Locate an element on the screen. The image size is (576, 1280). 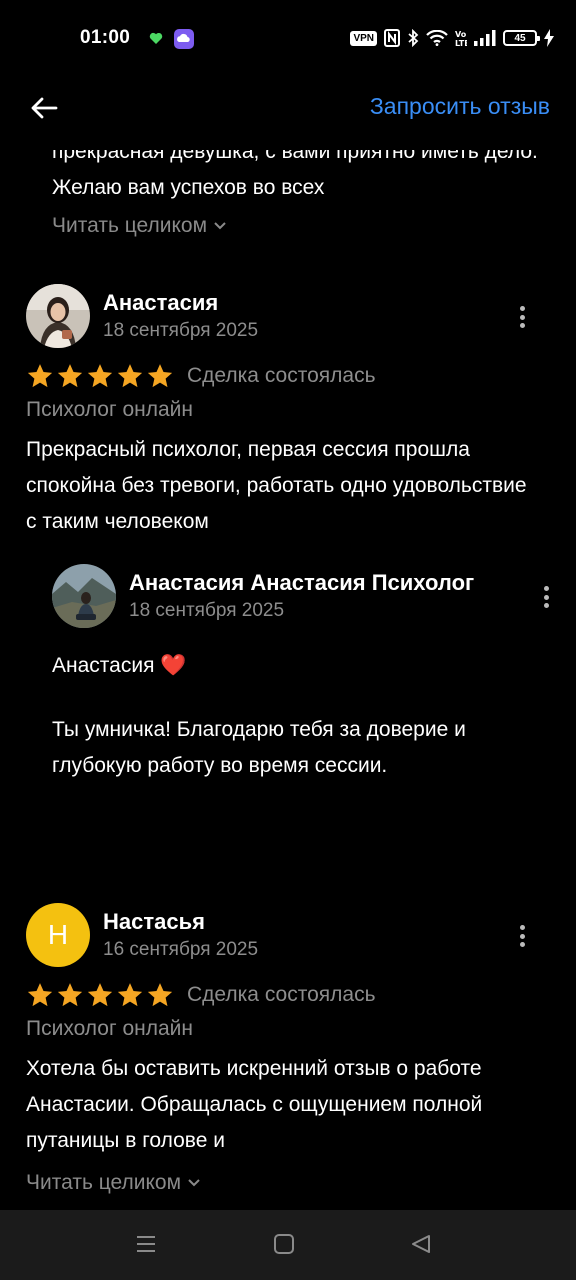
status-icons: VPN Vo LTE 45 is located at coordinates (452, 38).